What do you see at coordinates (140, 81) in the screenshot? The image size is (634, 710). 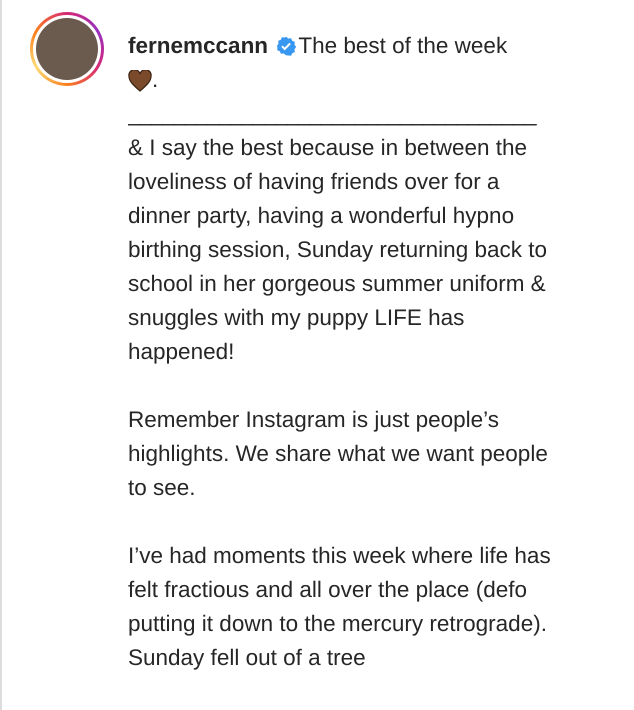 I see `heart-icon` at bounding box center [140, 81].